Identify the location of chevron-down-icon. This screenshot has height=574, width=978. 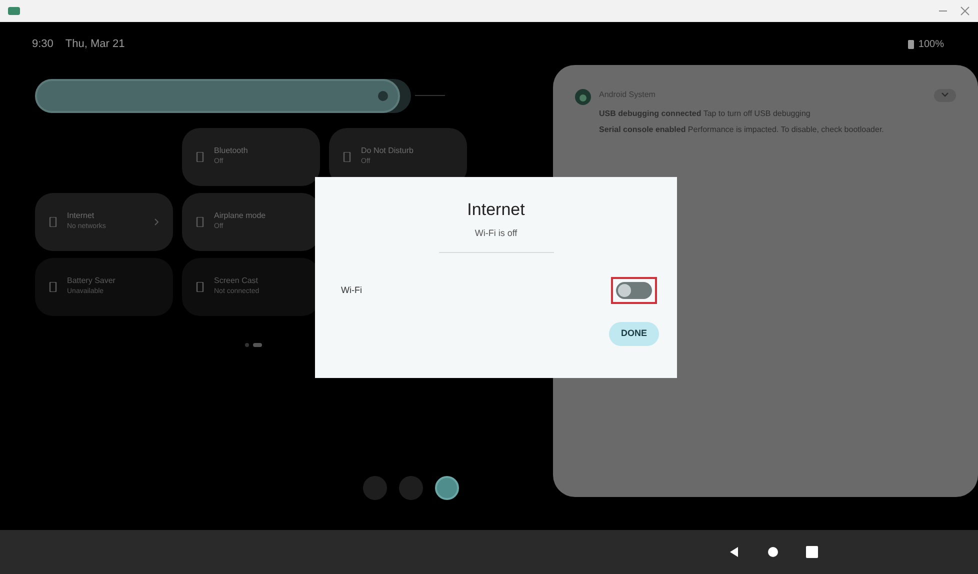
(945, 95).